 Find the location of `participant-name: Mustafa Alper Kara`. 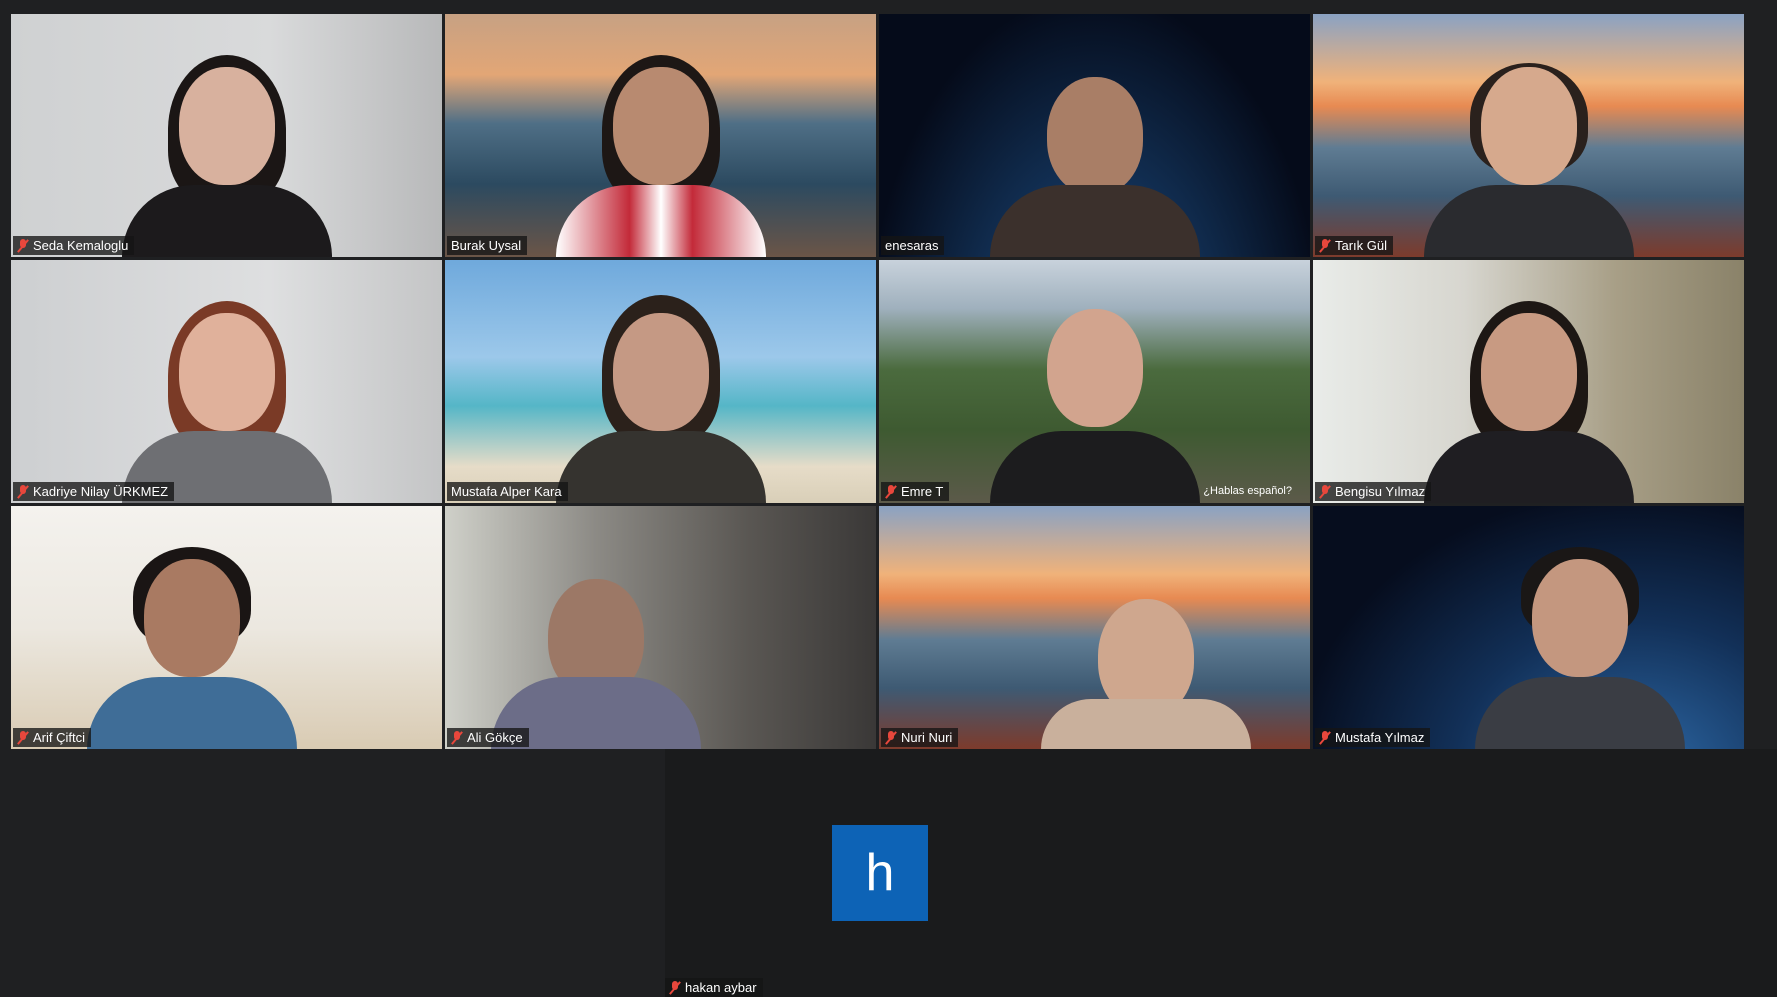

participant-name: Mustafa Alper Kara is located at coordinates (506, 491).